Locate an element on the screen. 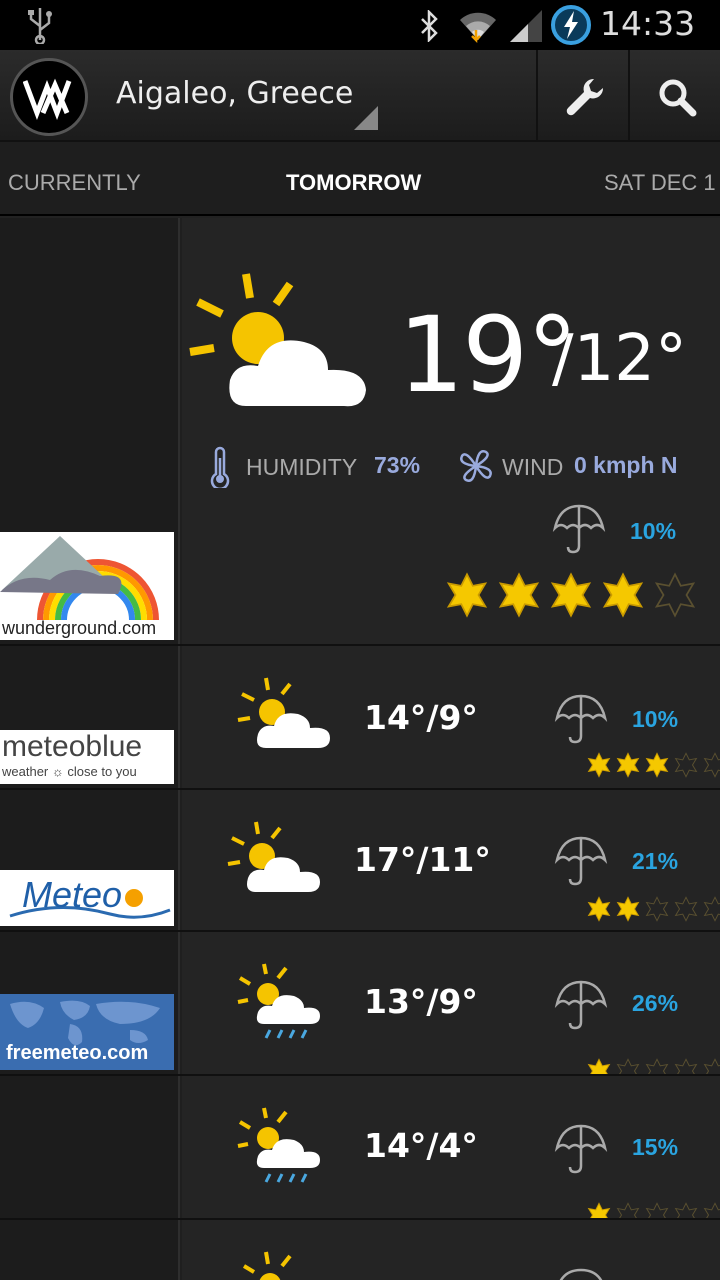 The image size is (720, 1280). search-icon is located at coordinates (678, 98).